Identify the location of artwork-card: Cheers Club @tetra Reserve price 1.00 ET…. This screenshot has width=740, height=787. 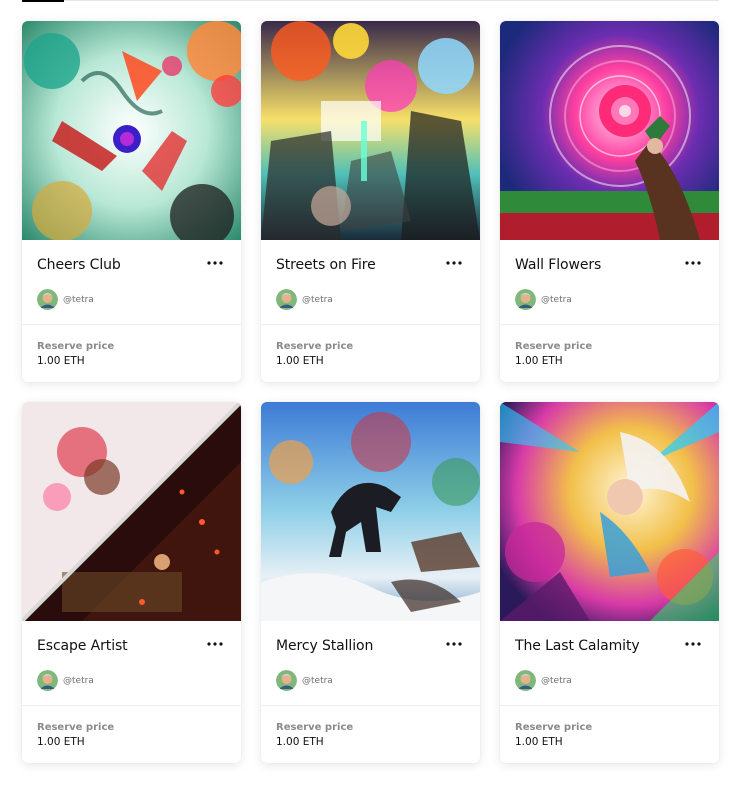
(131, 201).